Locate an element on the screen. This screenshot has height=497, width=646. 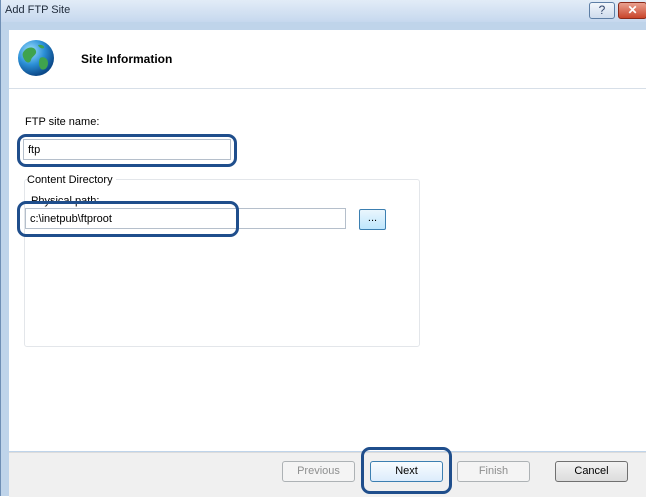
previous-button: Previous is located at coordinates (318, 471).